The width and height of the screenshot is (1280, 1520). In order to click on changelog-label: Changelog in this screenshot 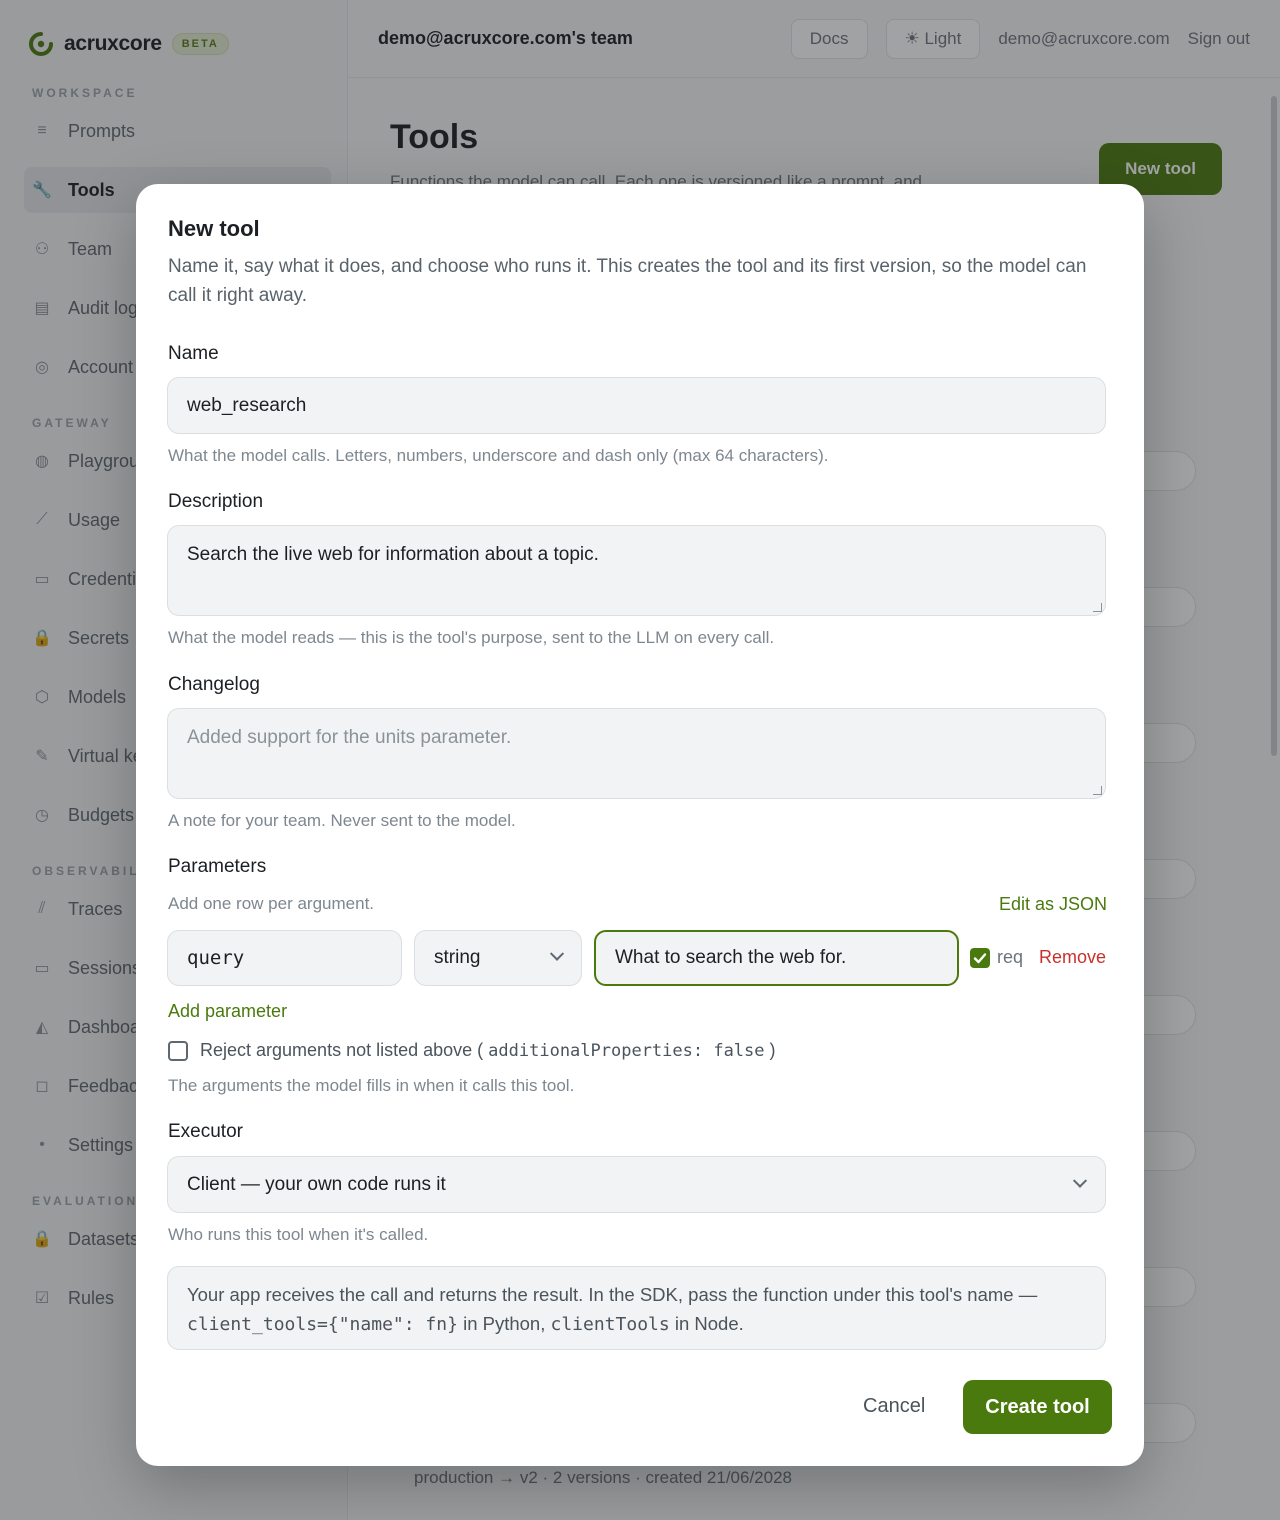, I will do `click(214, 684)`.